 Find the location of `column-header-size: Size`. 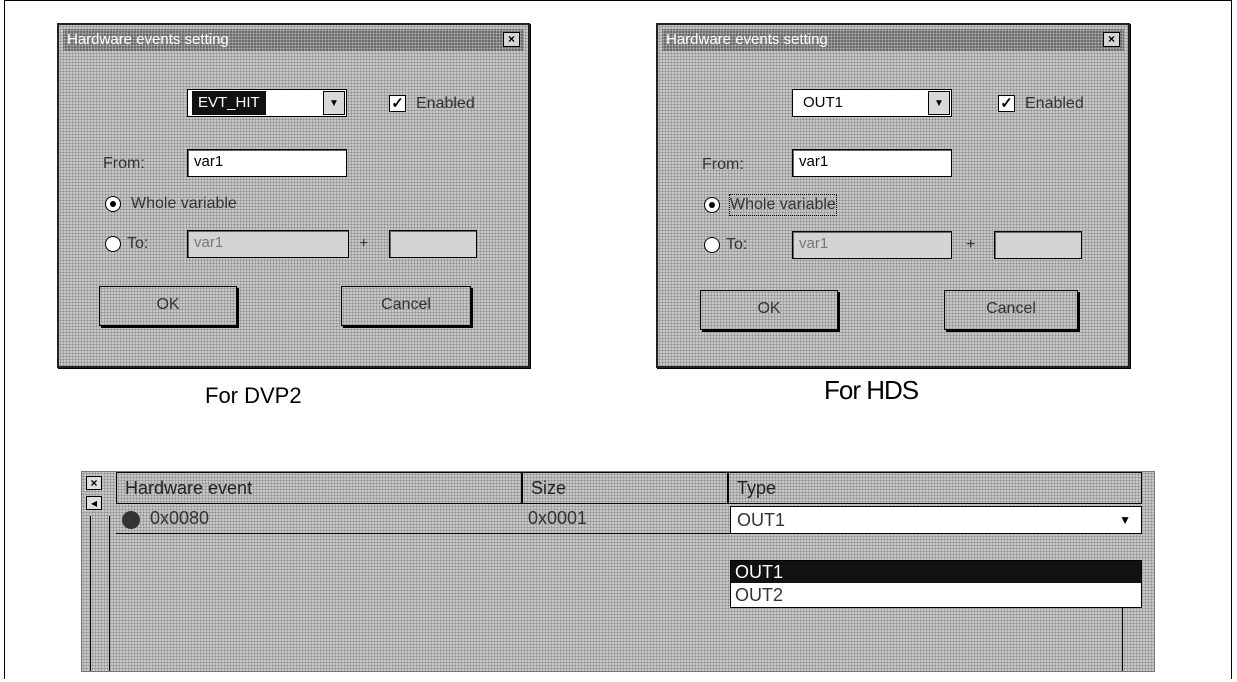

column-header-size: Size is located at coordinates (625, 488).